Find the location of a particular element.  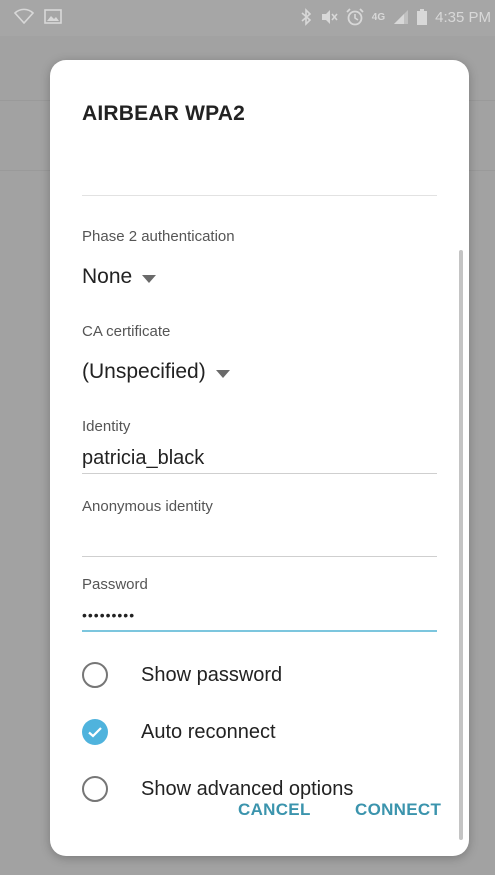

bluetooth-icon is located at coordinates (306, 17).